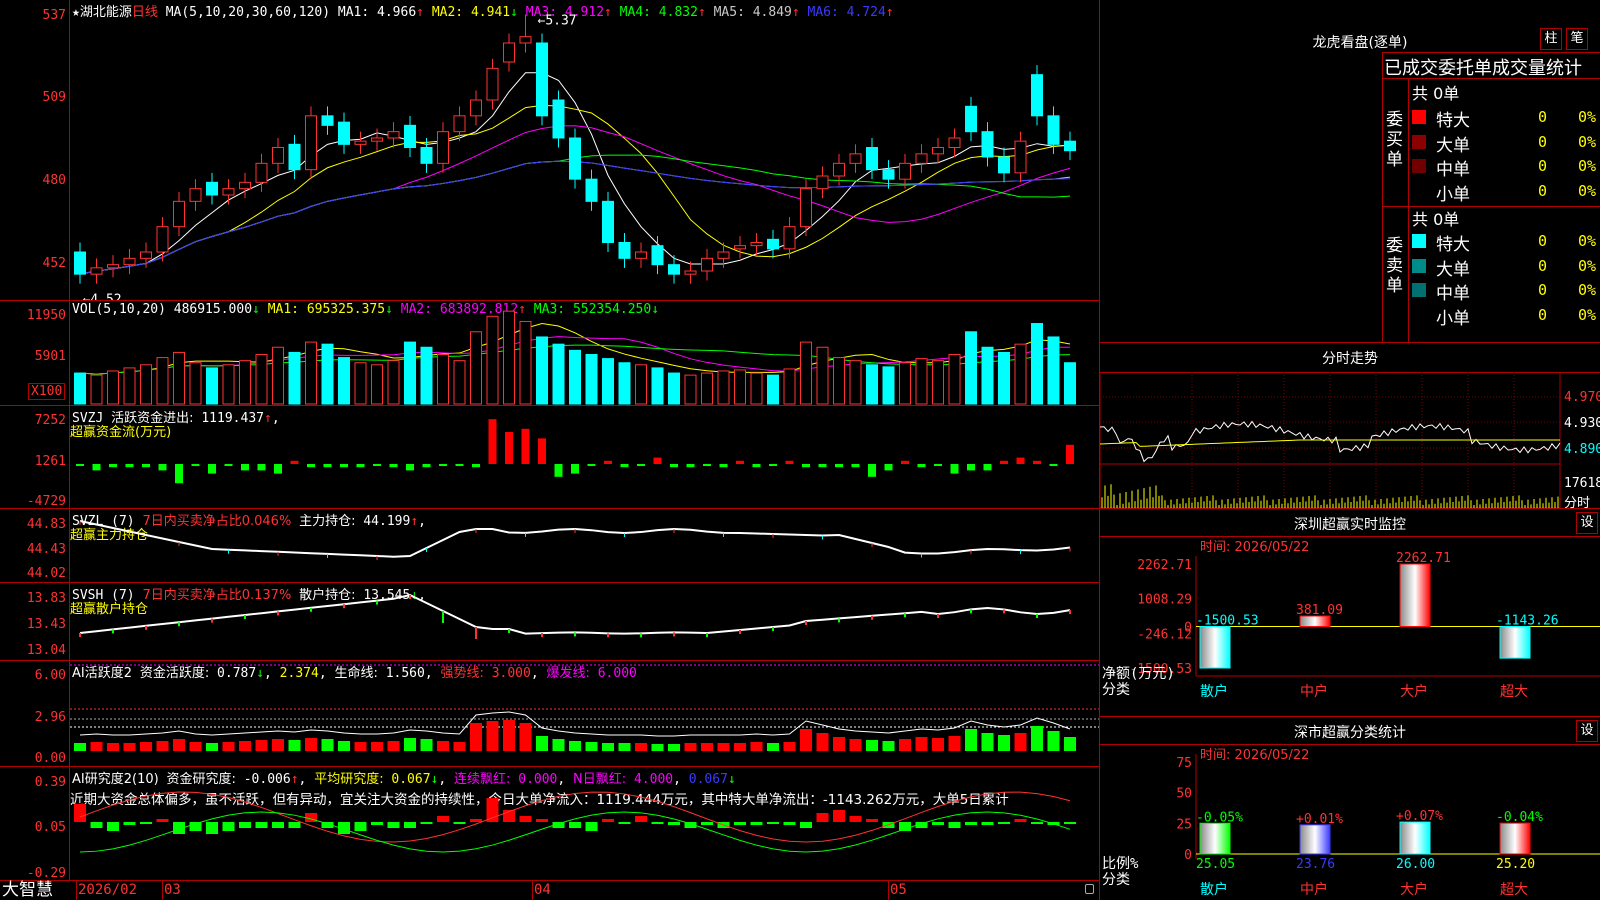  Describe the element at coordinates (1164, 600) in the screenshot. I see `monitor-y-tick: 1008.29` at that location.